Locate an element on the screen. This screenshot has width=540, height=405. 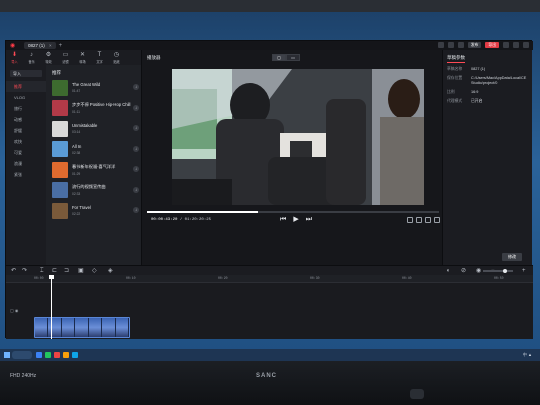
music-track-item: Unmistakable 03:14 ↓ is located at coordinates (96, 129).